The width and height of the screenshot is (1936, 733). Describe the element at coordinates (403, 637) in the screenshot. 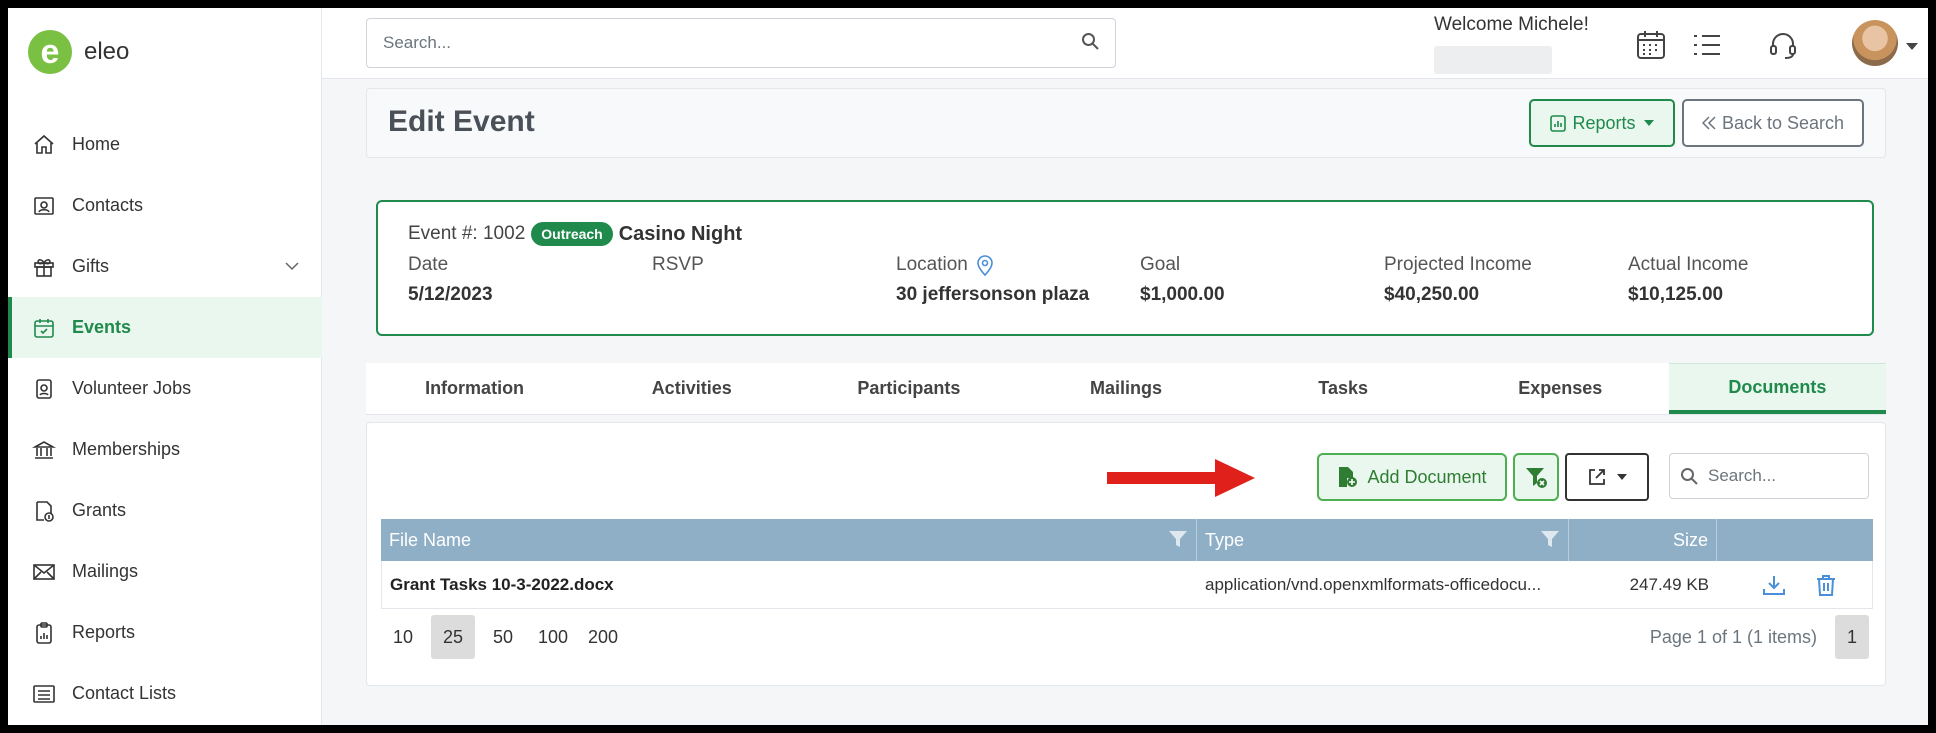

I see `page-size-option: 10` at that location.